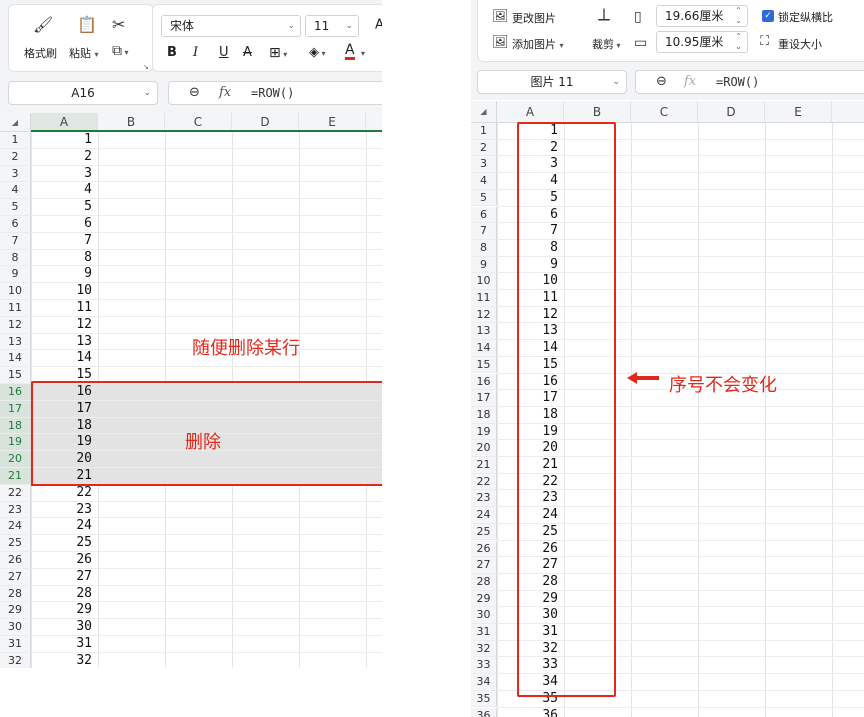 The width and height of the screenshot is (864, 717). Describe the element at coordinates (224, 52) in the screenshot. I see `underline-button: U` at that location.